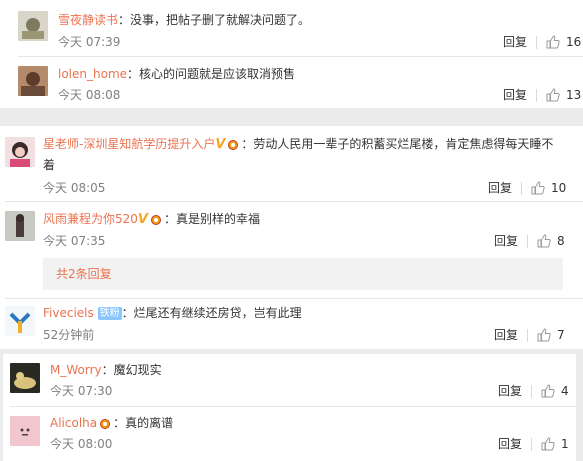 Image resolution: width=583 pixels, height=461 pixels. What do you see at coordinates (92, 74) in the screenshot?
I see `username-link: lolen_home` at bounding box center [92, 74].